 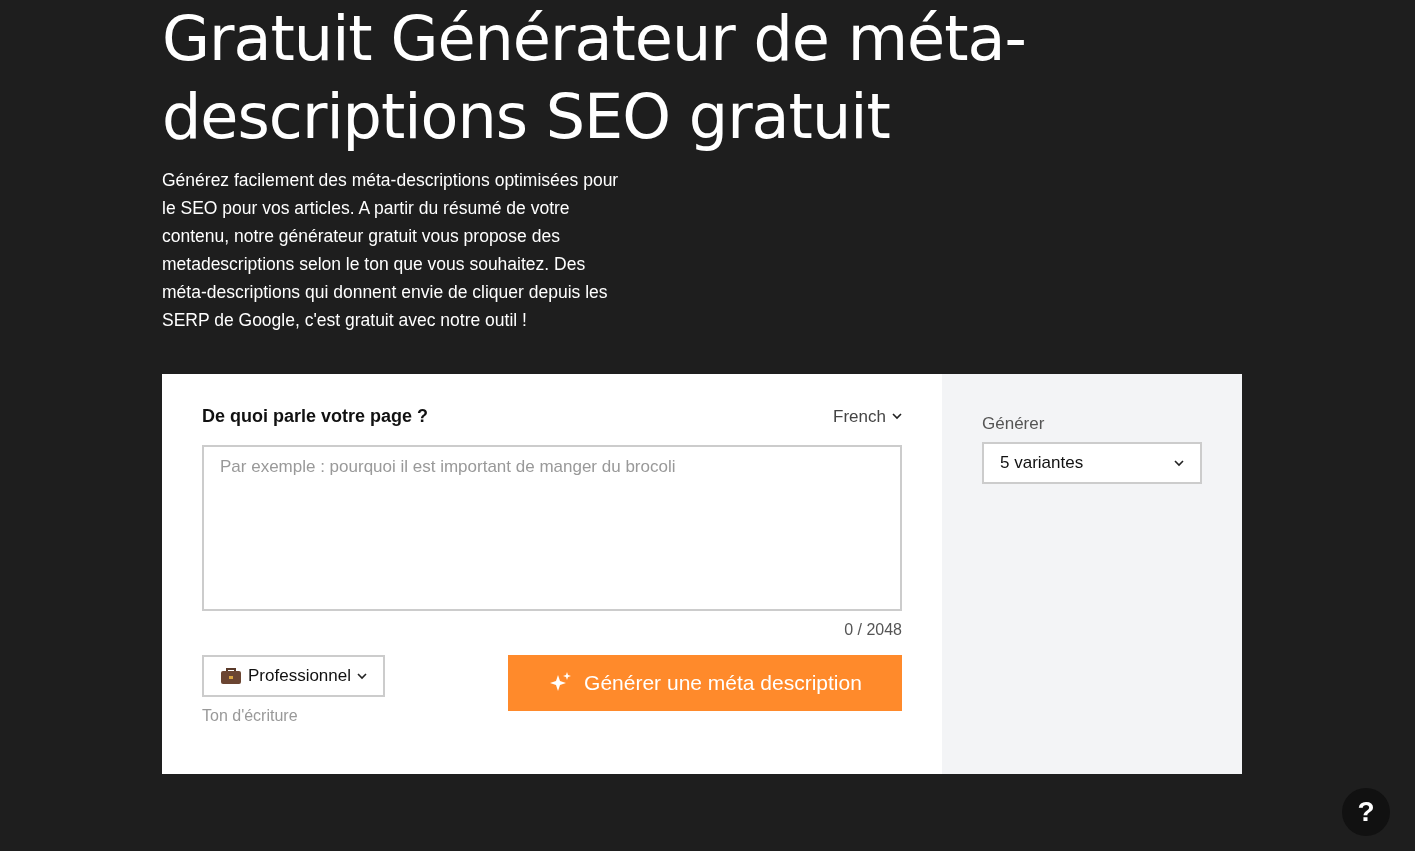 I want to click on language-dropdown: French, so click(x=867, y=416).